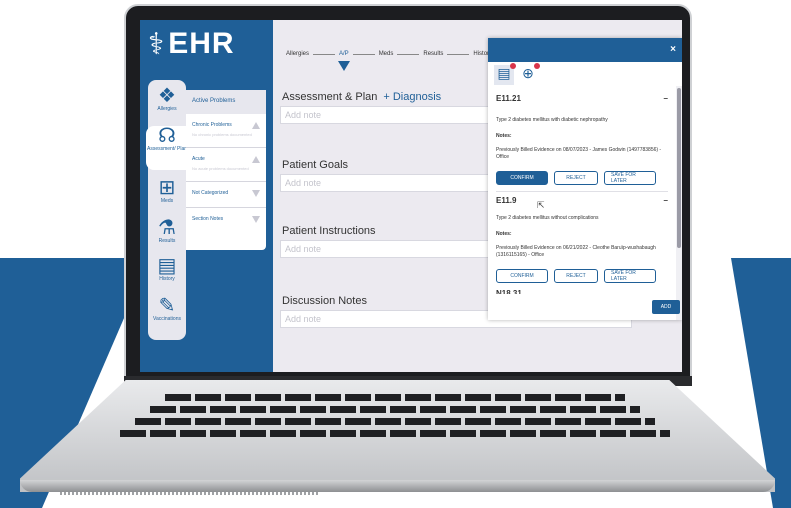  I want to click on scrollbar-thumb, so click(679, 168).